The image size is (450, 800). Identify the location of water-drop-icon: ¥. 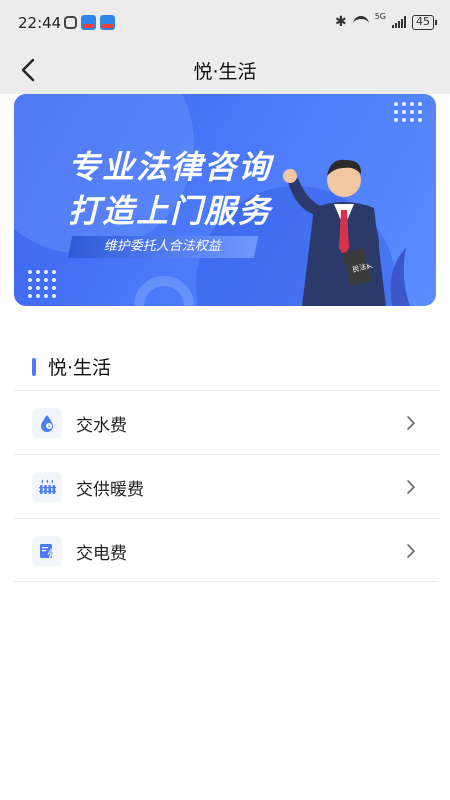
(47, 423).